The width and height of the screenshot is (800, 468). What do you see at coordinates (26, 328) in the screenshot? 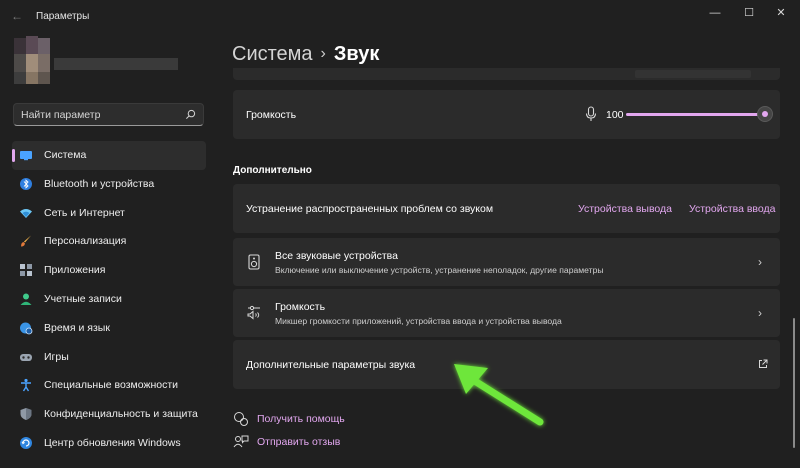
I see `globe-clock-icon` at bounding box center [26, 328].